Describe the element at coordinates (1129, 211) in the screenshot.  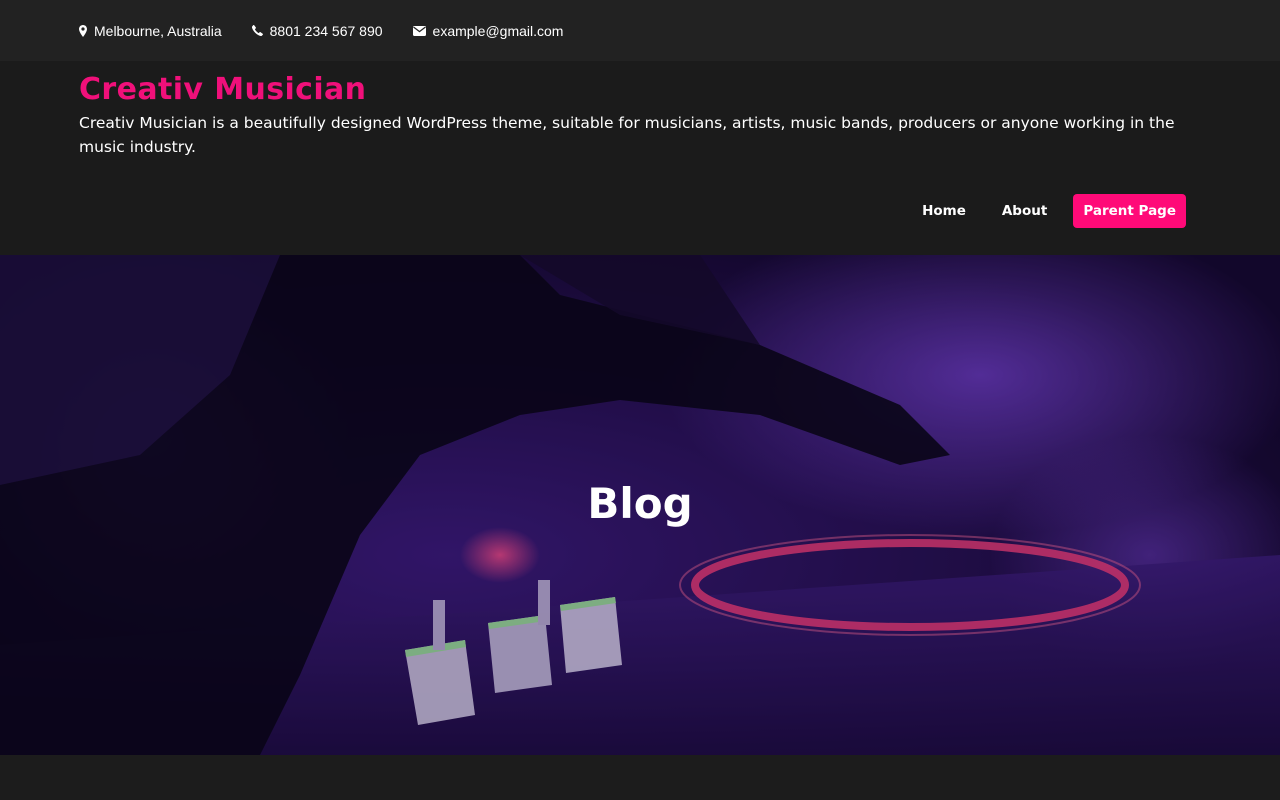
I see `nav-item-parent-page: Parent Page` at that location.